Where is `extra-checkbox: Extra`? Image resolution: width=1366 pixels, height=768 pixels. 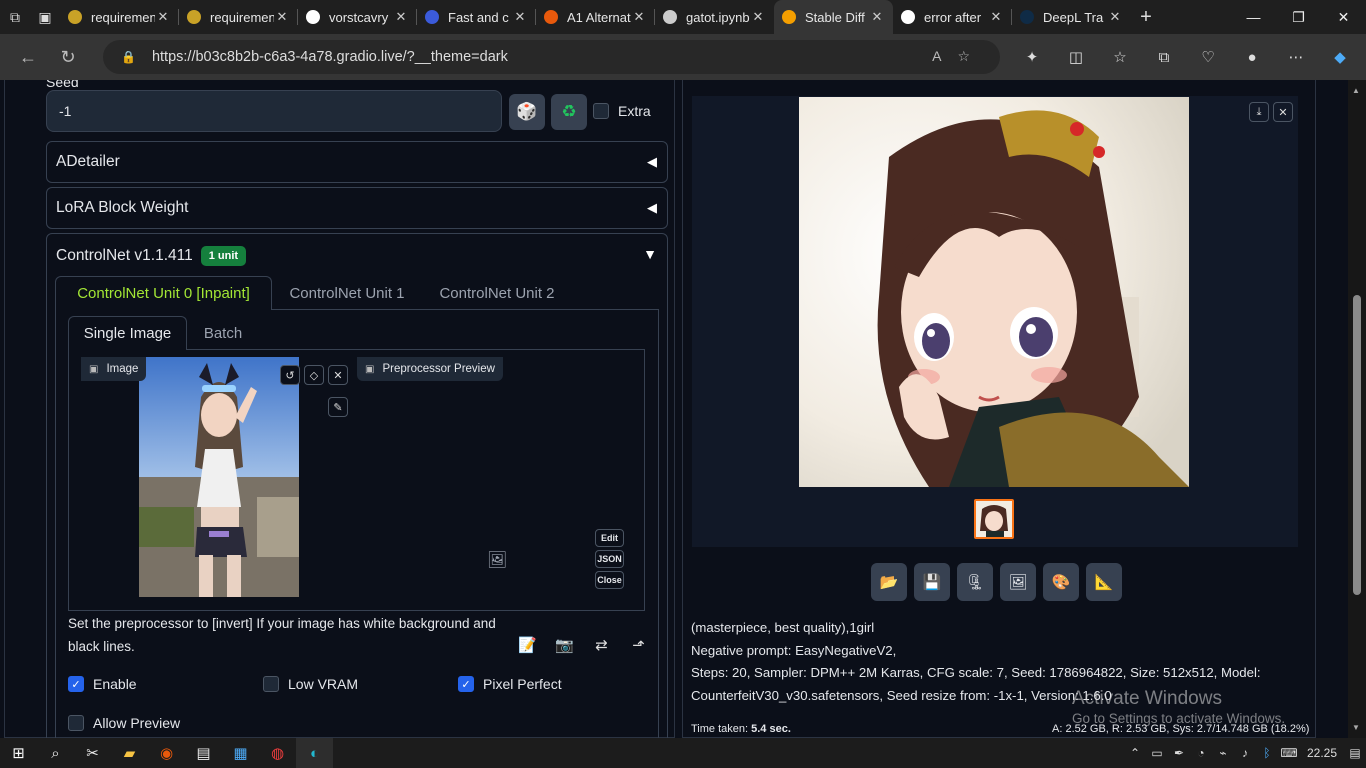
extra-checkbox: Extra is located at coordinates (622, 111).